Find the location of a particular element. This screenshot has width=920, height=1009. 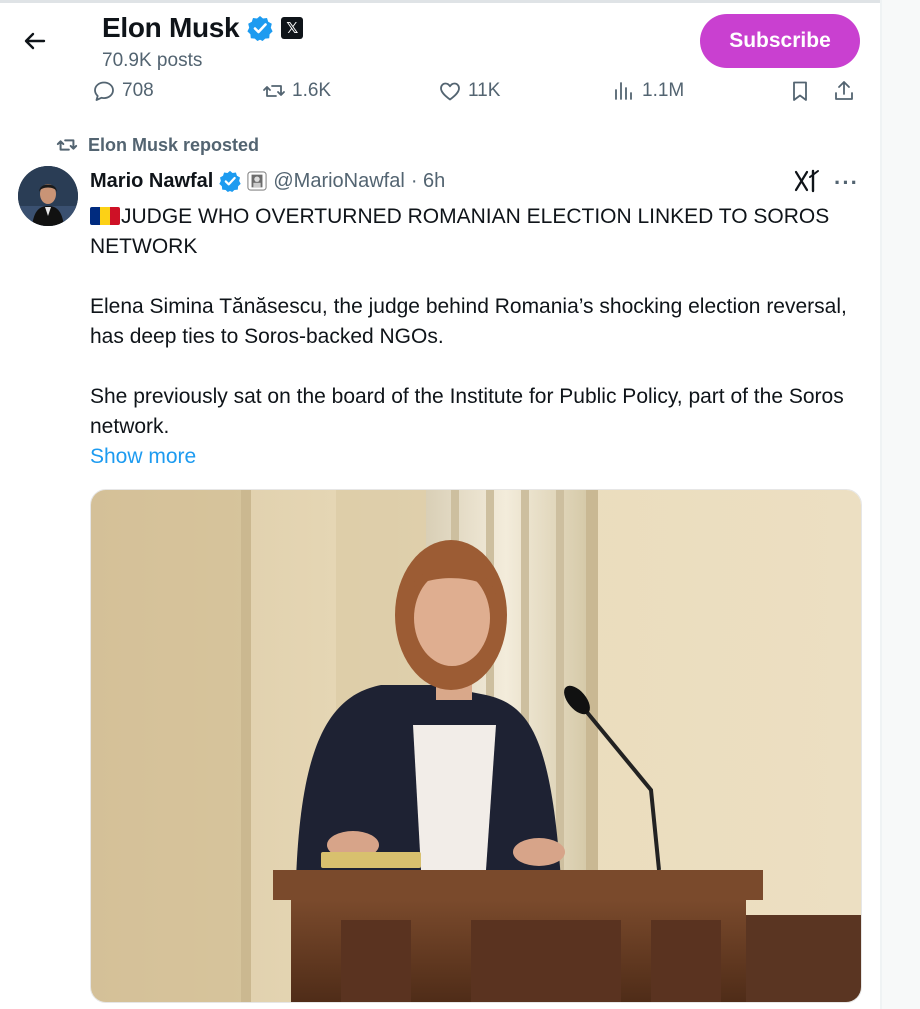

grok-icon is located at coordinates (807, 181).